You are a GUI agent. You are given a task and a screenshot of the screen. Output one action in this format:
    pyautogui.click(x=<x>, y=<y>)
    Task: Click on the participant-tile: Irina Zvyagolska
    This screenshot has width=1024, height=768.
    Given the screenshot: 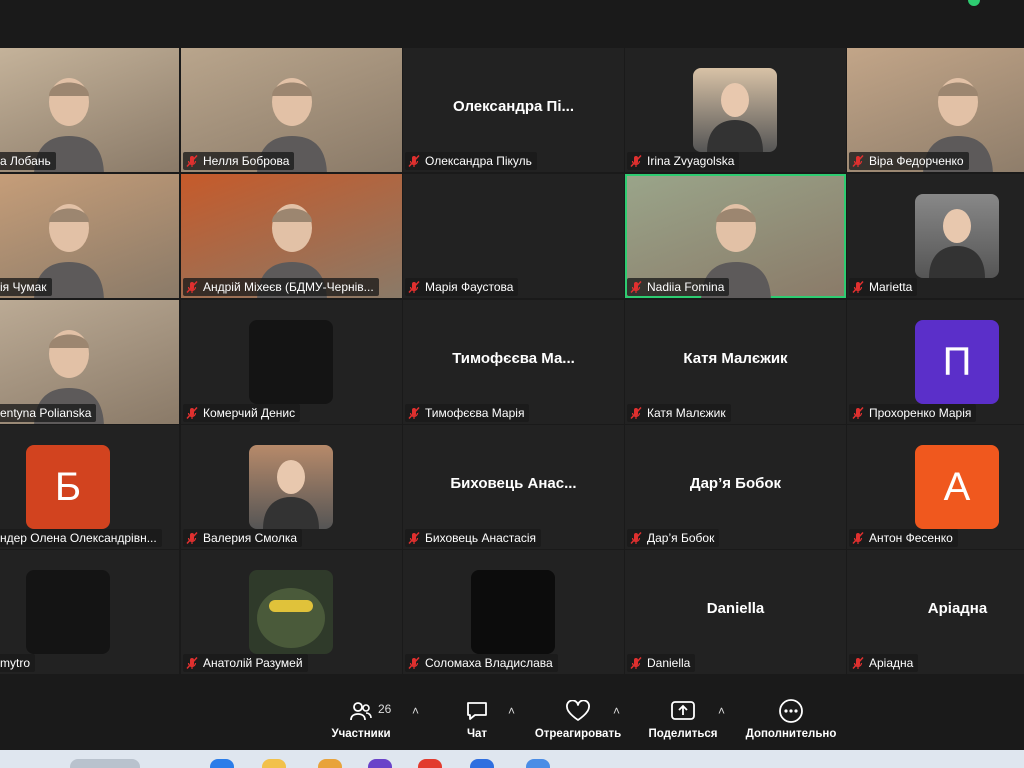 What is the action you would take?
    pyautogui.click(x=735, y=110)
    